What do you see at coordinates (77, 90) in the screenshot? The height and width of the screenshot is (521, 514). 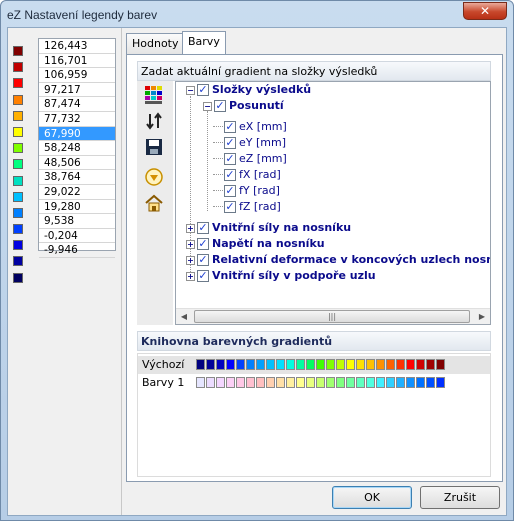 I see `legend-value-item: 97,217` at bounding box center [77, 90].